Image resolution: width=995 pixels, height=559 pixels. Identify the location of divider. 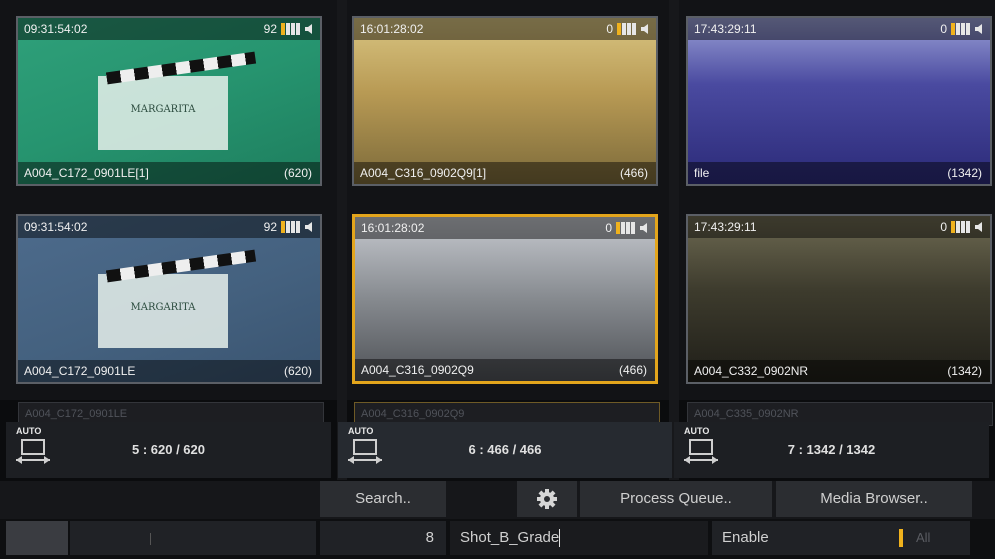
(150, 539).